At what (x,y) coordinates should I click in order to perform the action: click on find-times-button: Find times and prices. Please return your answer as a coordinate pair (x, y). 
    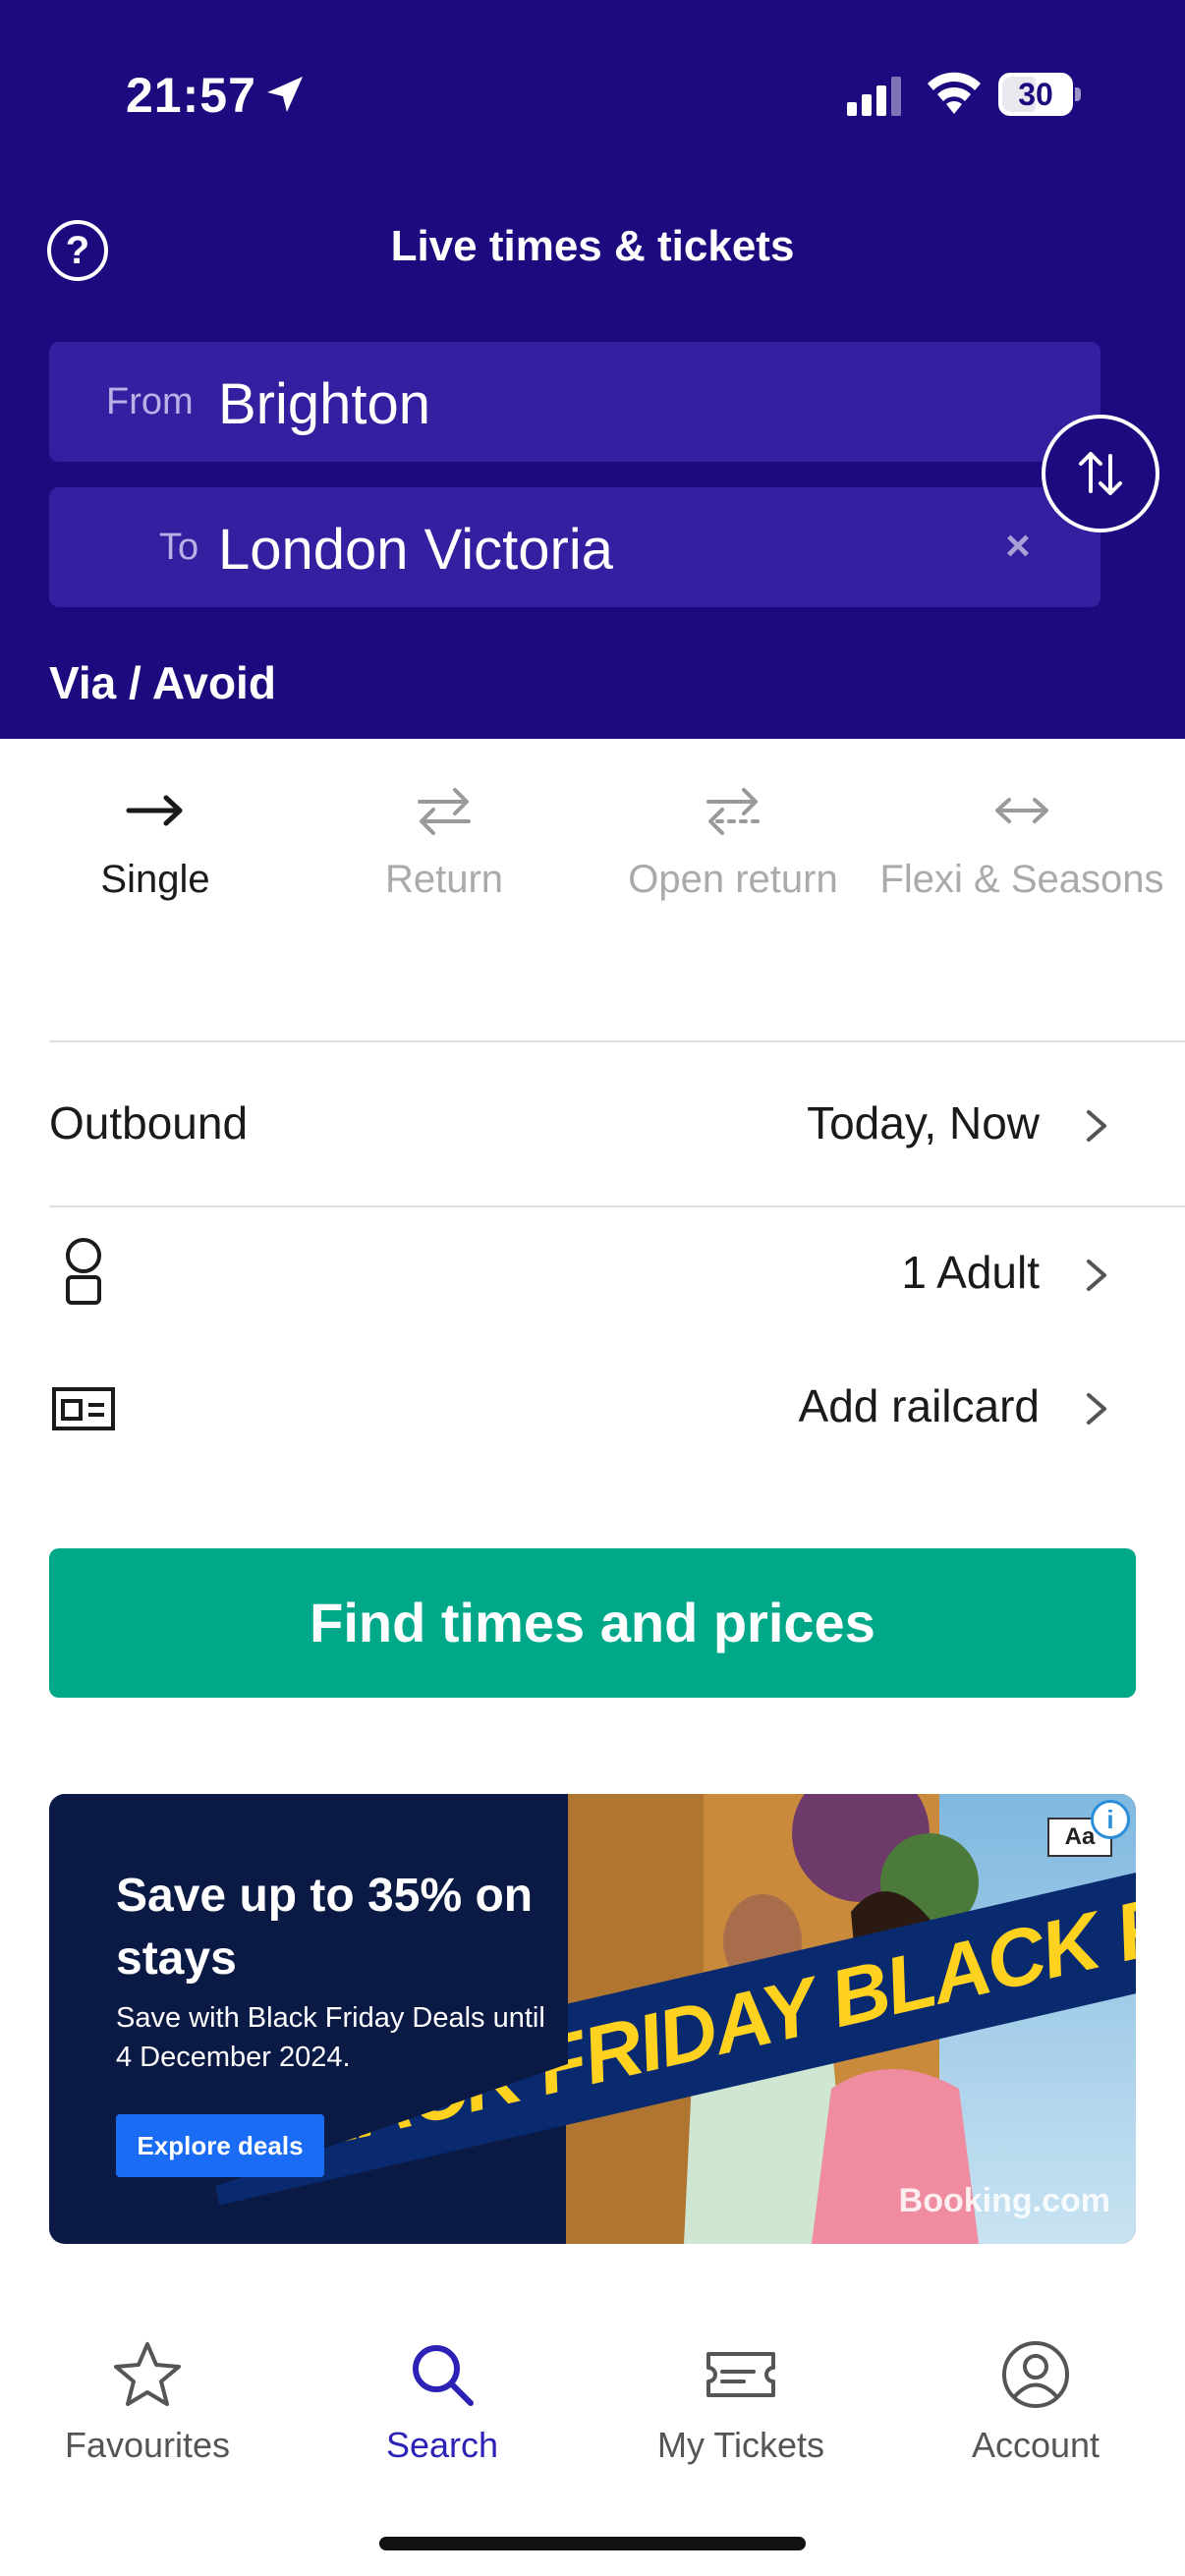
    Looking at the image, I should click on (592, 1623).